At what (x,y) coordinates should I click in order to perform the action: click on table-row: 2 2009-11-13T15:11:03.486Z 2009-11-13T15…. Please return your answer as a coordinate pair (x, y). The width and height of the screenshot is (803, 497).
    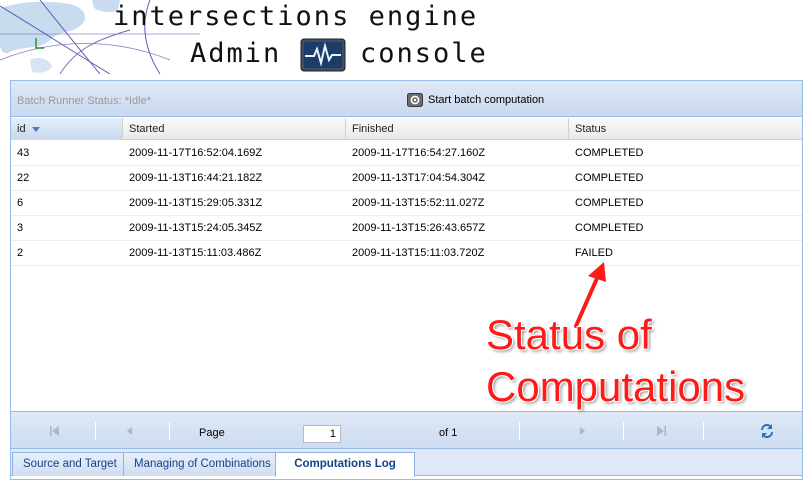
    Looking at the image, I should click on (406, 253).